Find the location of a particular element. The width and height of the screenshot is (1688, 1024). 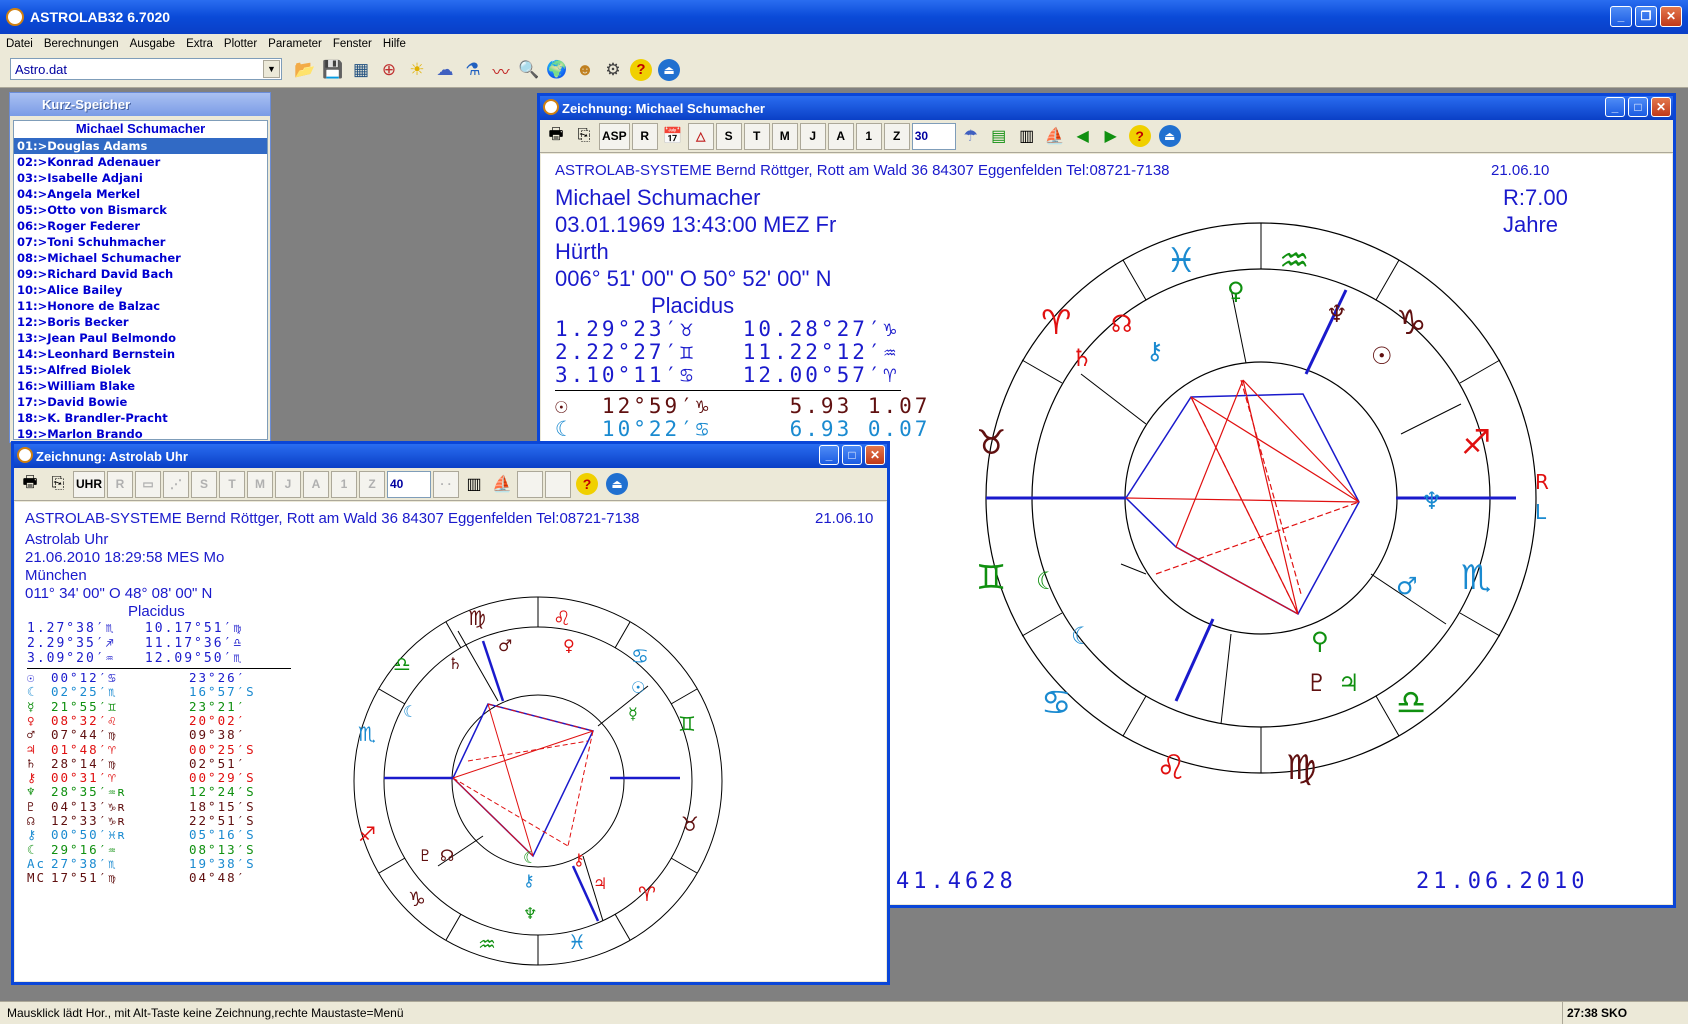

one-button: 1 is located at coordinates (868, 136).